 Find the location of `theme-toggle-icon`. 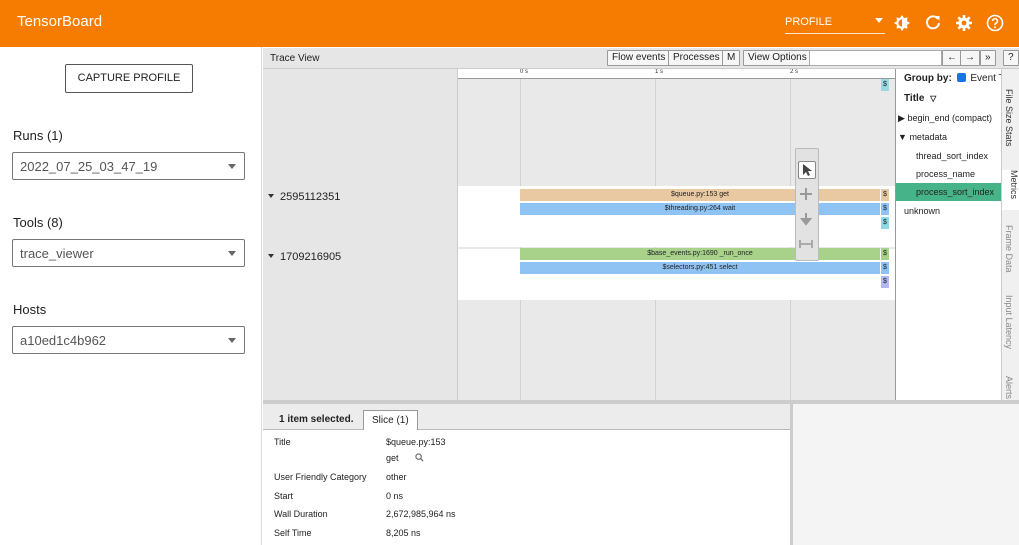

theme-toggle-icon is located at coordinates (902, 23).